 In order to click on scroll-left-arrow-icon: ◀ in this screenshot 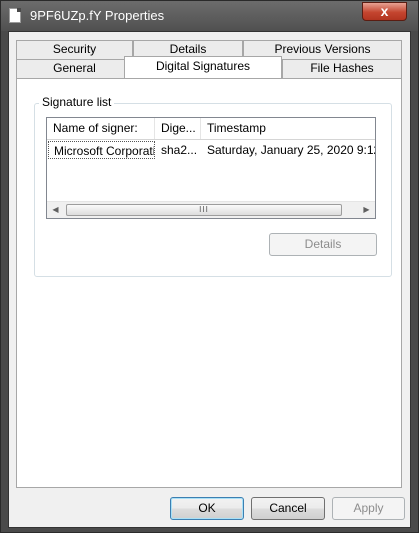, I will do `click(55, 210)`.